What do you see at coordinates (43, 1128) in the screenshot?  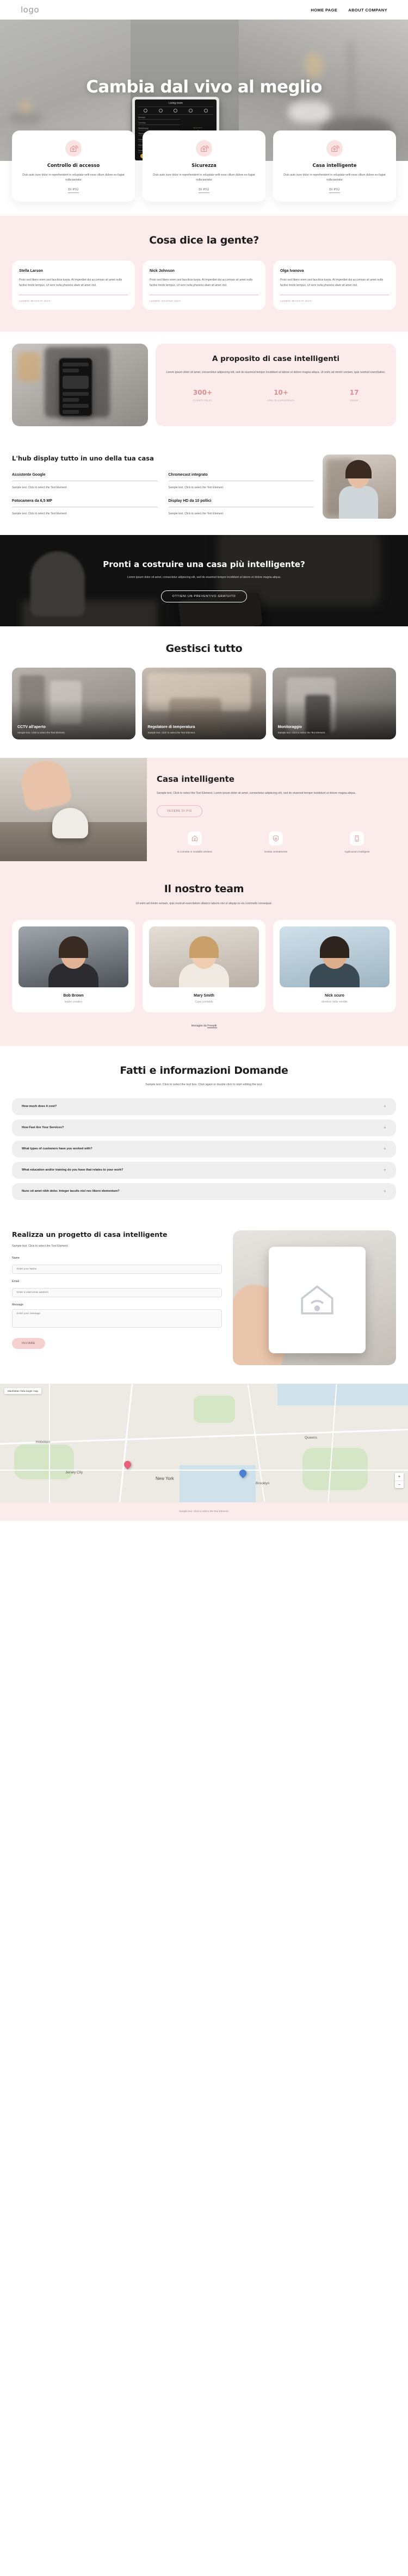 I see `faq-question: How Fast Are Your Services?` at bounding box center [43, 1128].